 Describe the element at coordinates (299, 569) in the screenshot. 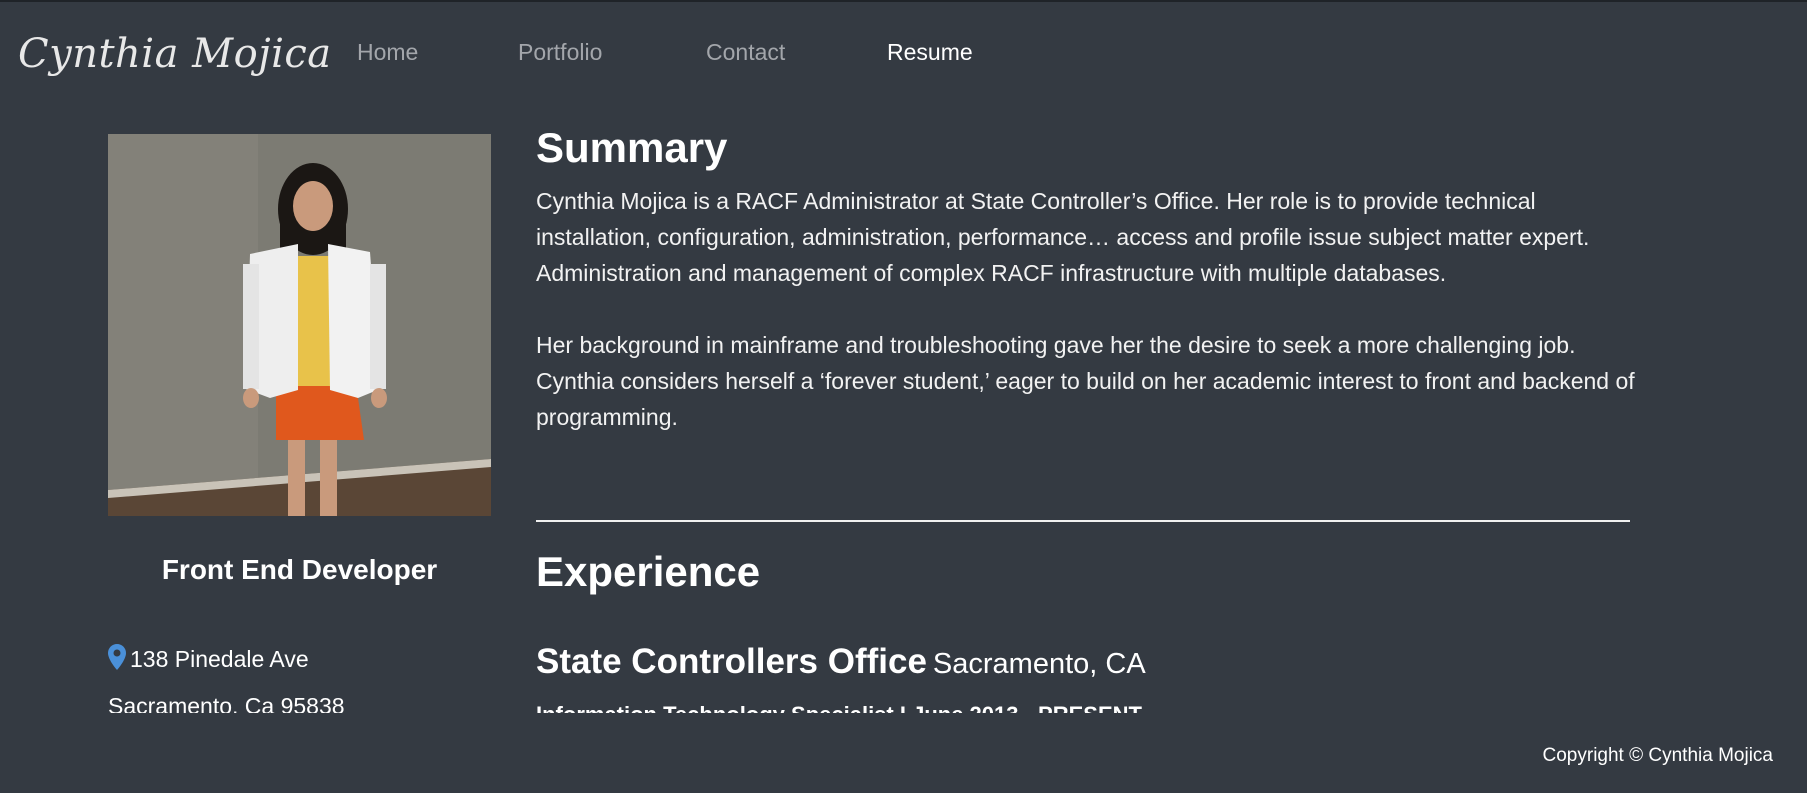

I see `job-title: Front End Developer` at that location.